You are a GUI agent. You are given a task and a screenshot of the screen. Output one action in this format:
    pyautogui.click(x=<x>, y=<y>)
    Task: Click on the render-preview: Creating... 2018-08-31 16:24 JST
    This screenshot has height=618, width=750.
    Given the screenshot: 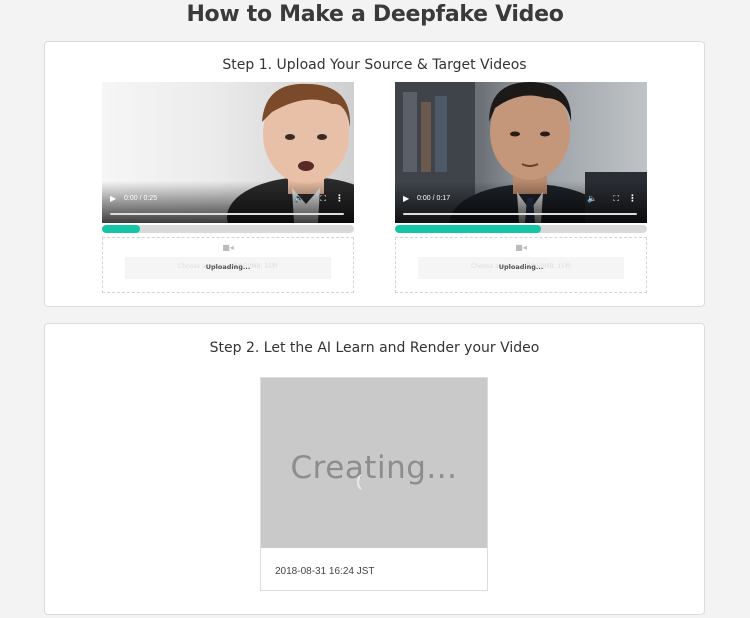 What is the action you would take?
    pyautogui.click(x=374, y=484)
    